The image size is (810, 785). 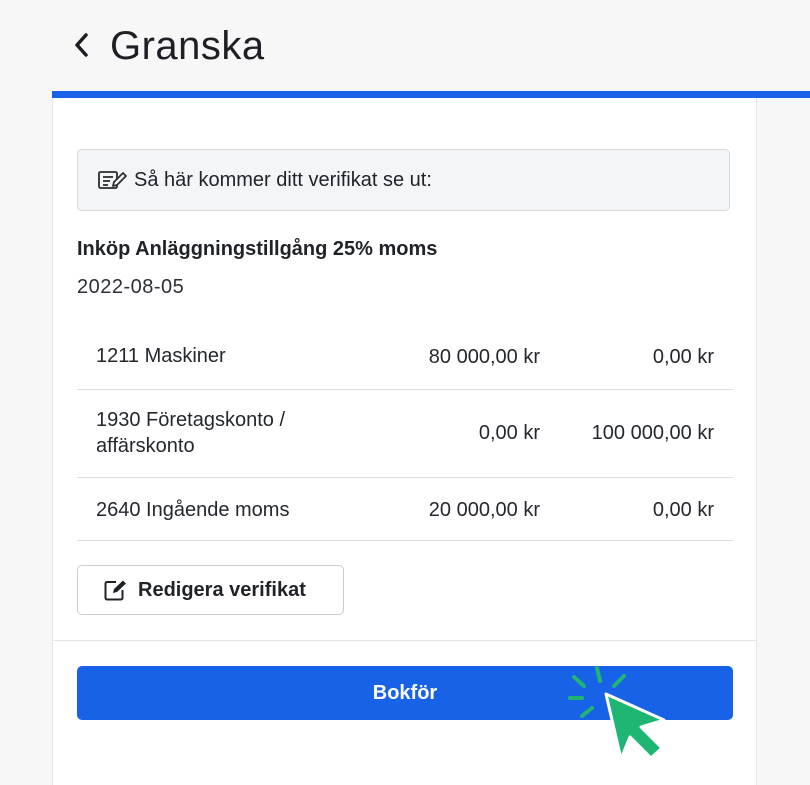 I want to click on back-button, so click(x=81, y=45).